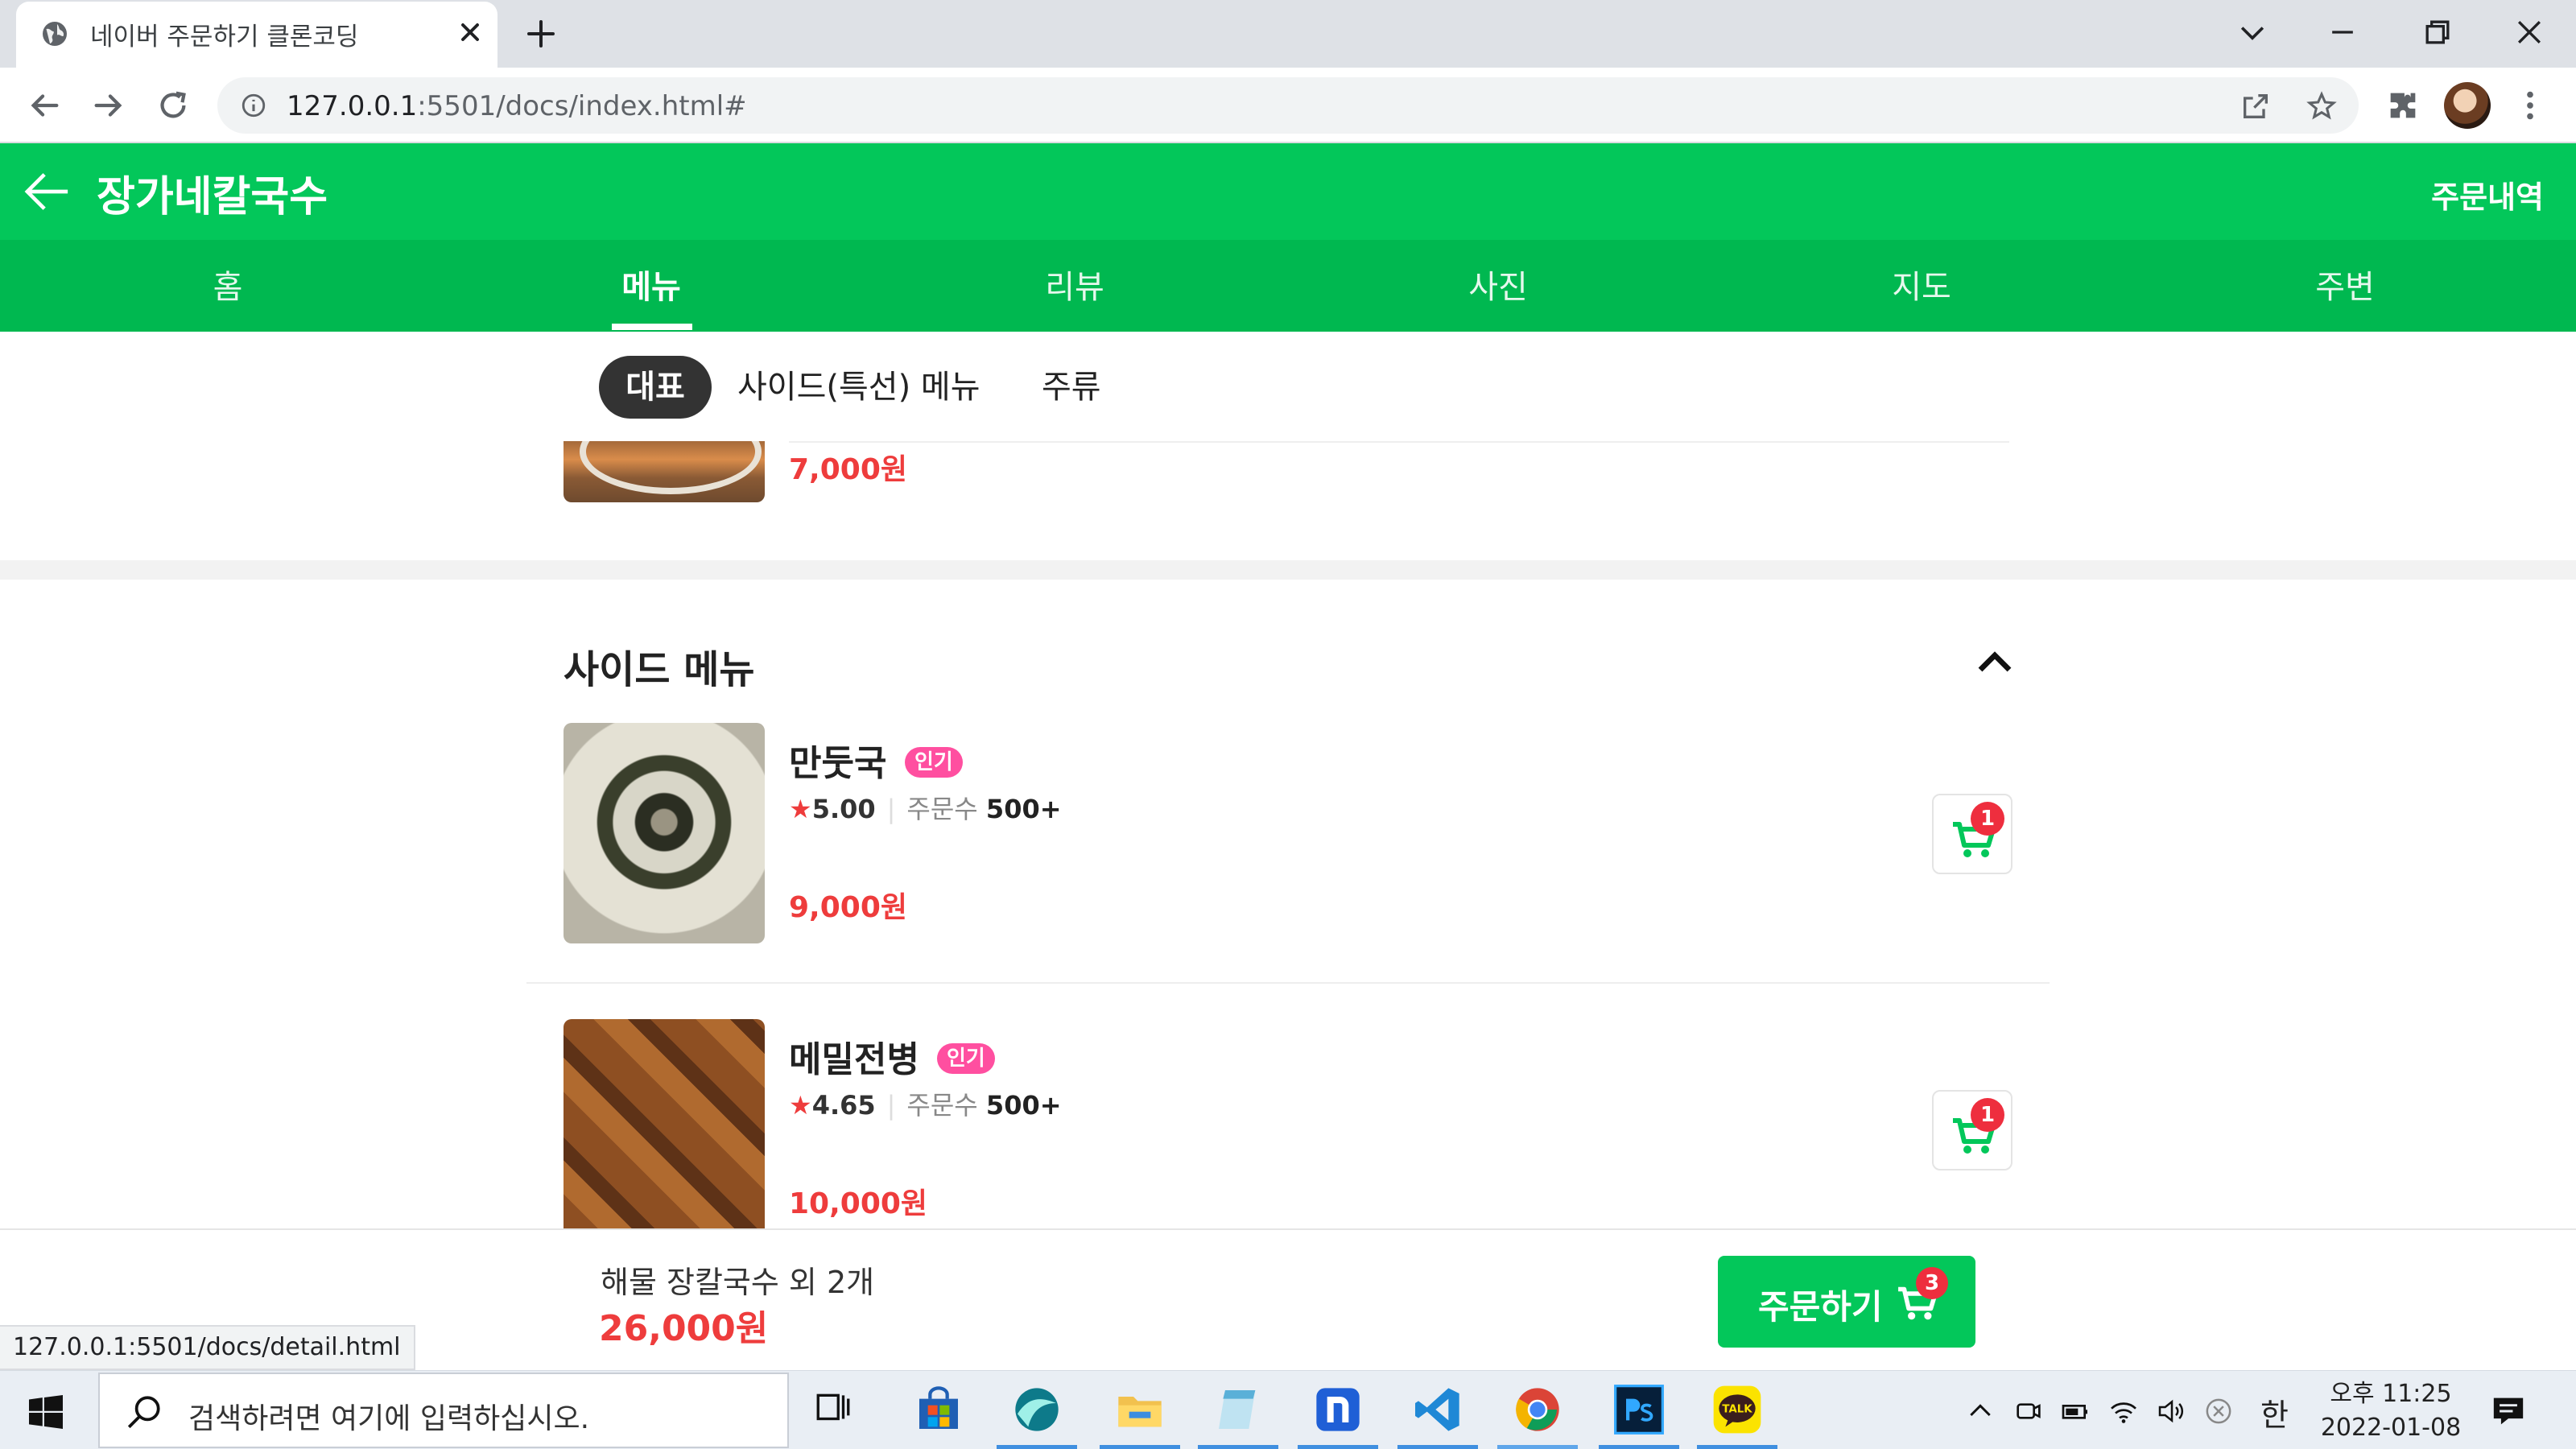 This screenshot has width=2576, height=1449. Describe the element at coordinates (2029, 1411) in the screenshot. I see `meet-now-icon` at that location.